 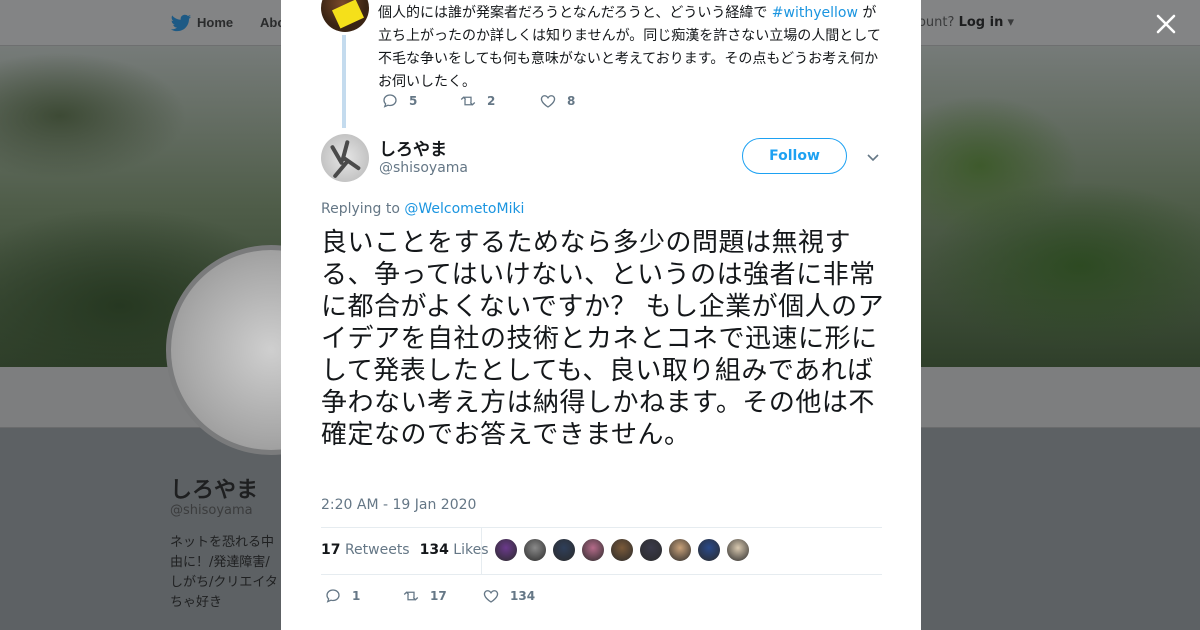 I want to click on hashtag-link: #withyellow, so click(x=815, y=13).